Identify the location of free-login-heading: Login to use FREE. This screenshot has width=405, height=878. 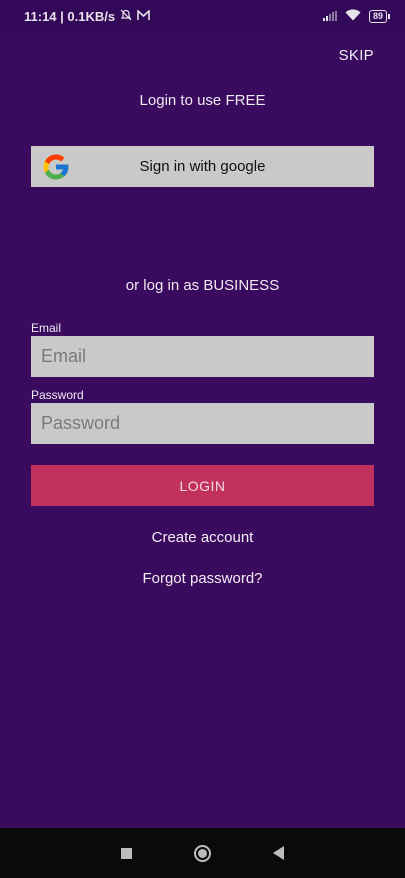
(202, 100).